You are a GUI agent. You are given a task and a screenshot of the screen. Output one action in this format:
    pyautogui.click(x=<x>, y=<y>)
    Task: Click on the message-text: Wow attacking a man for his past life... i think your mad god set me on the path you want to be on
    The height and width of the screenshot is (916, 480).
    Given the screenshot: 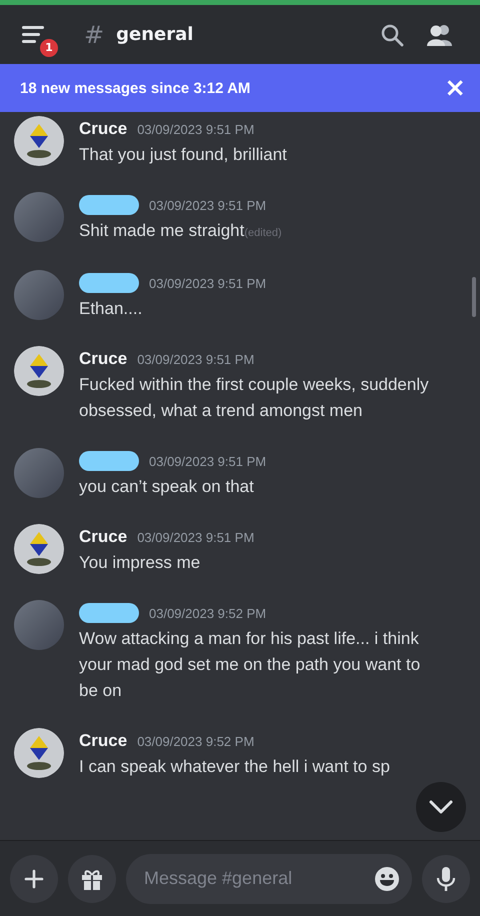 What is the action you would take?
    pyautogui.click(x=250, y=665)
    